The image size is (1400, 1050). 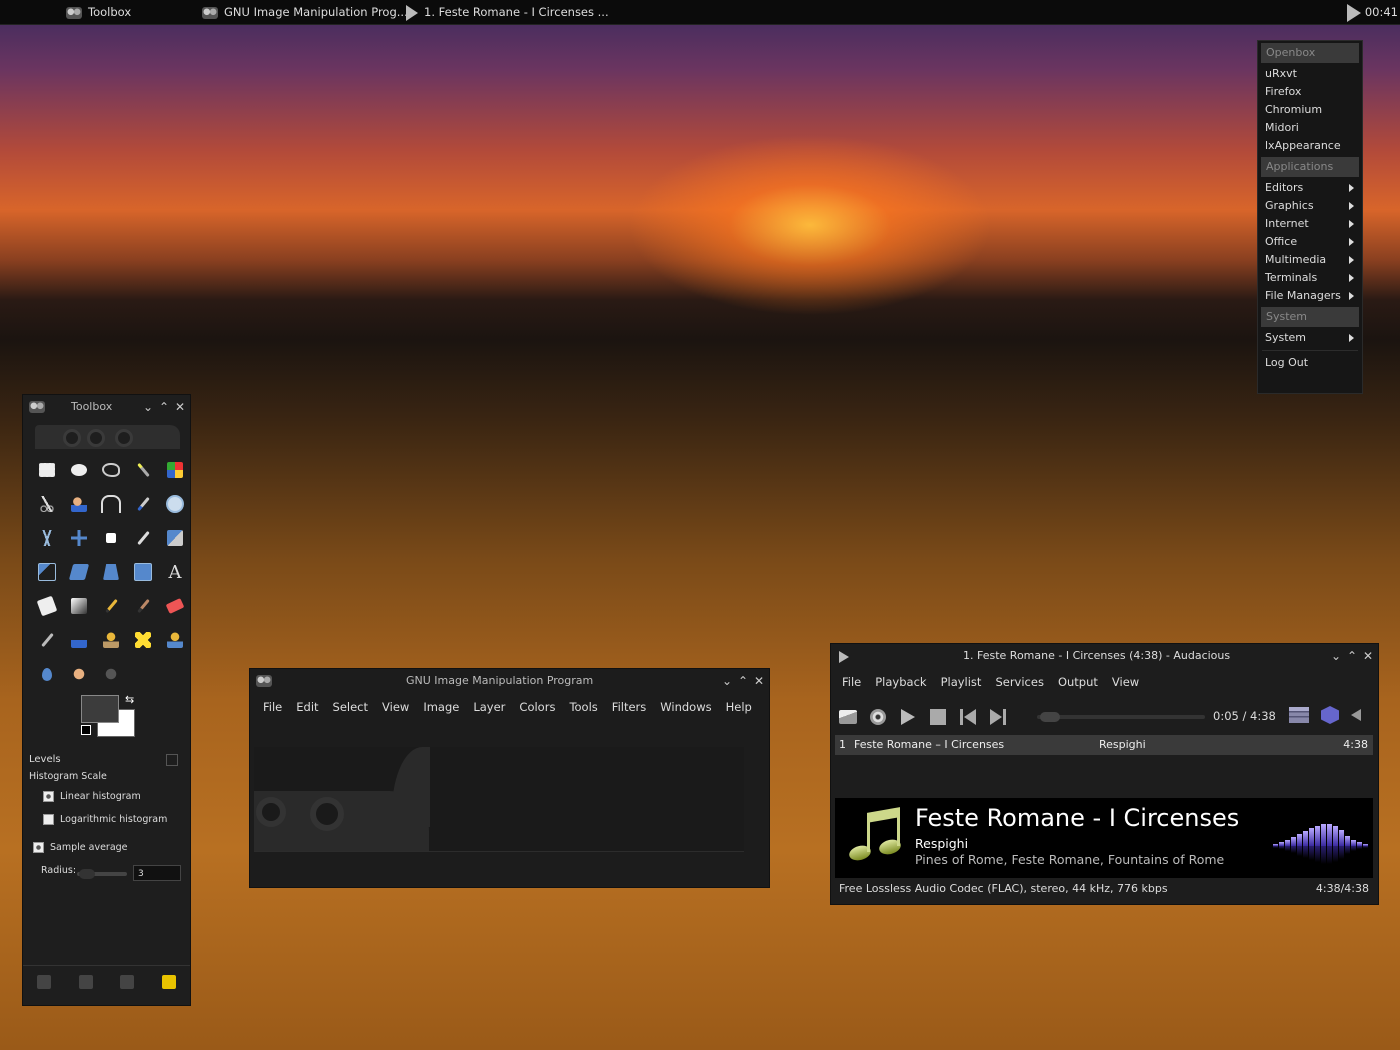 I want to click on reset-options-icon, so click(x=169, y=982).